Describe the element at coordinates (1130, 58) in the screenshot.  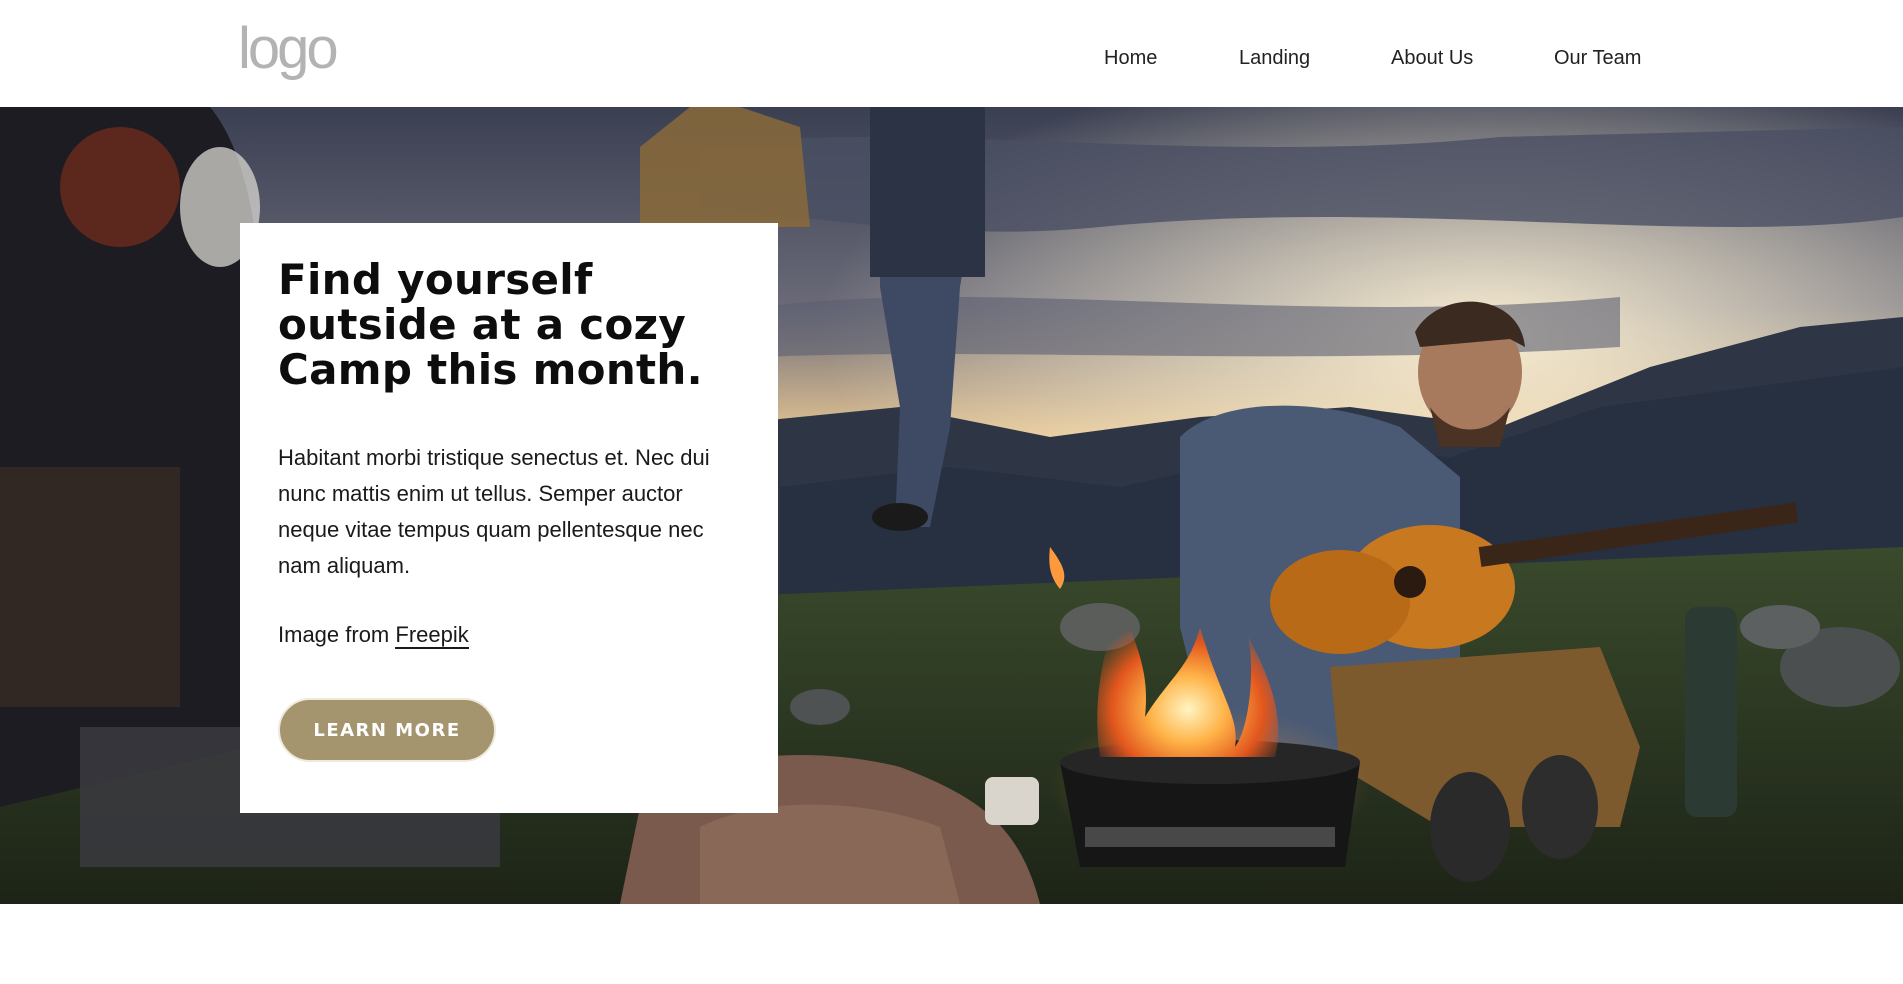
I see `nav-home: Home` at that location.